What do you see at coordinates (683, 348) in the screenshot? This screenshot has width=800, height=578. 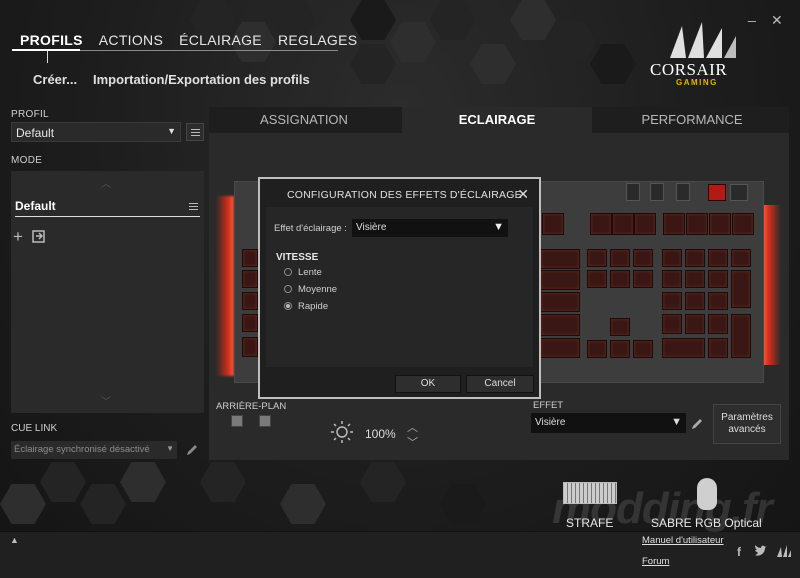 I see `numpad-zero-key` at bounding box center [683, 348].